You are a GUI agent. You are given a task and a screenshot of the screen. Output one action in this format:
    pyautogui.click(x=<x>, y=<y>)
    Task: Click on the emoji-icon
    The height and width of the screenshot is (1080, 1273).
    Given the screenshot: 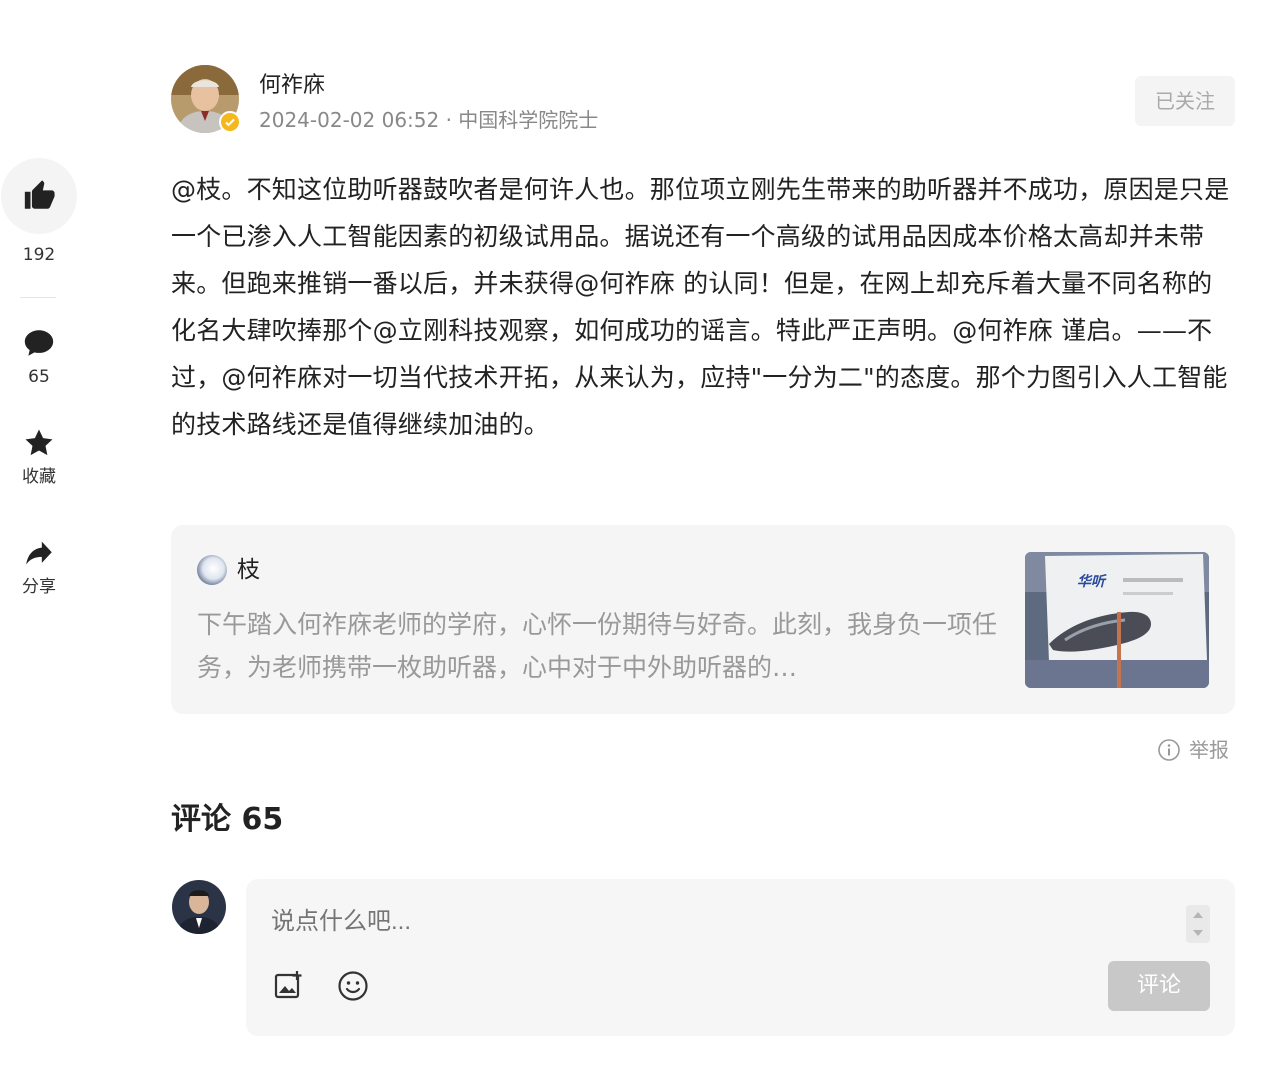 What is the action you would take?
    pyautogui.click(x=353, y=986)
    